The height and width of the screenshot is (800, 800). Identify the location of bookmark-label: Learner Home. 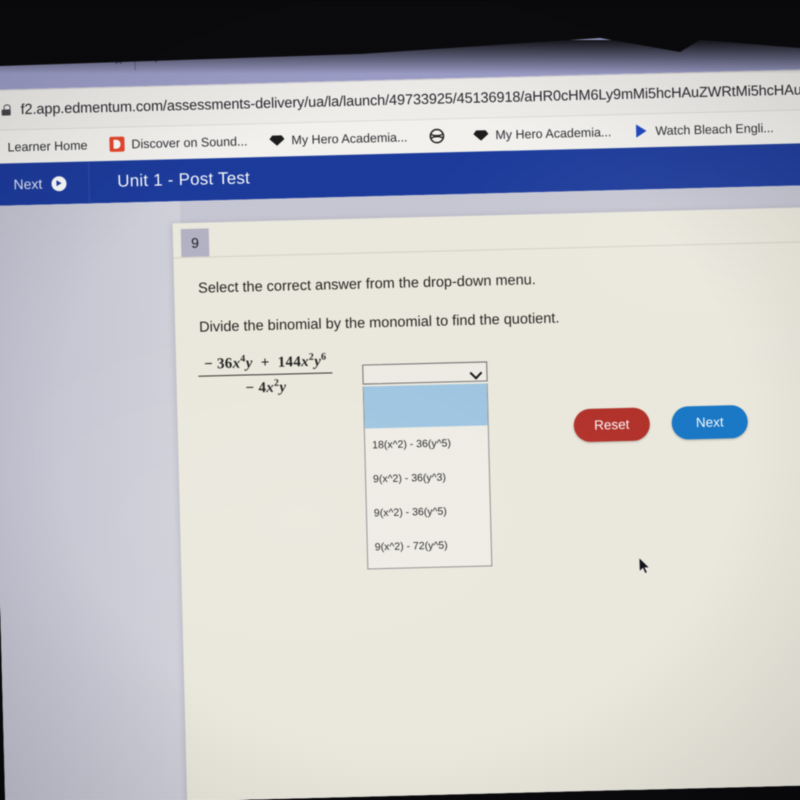
(47, 145).